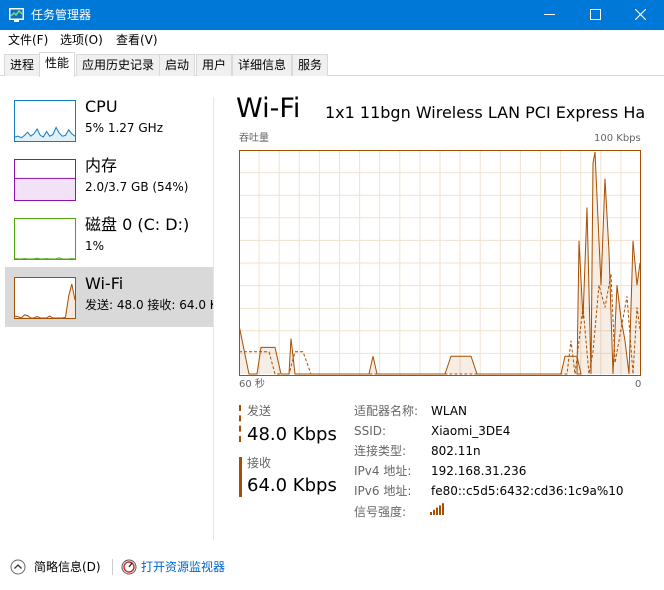 The width and height of the screenshot is (664, 590). I want to click on signal-strength-icon, so click(437, 509).